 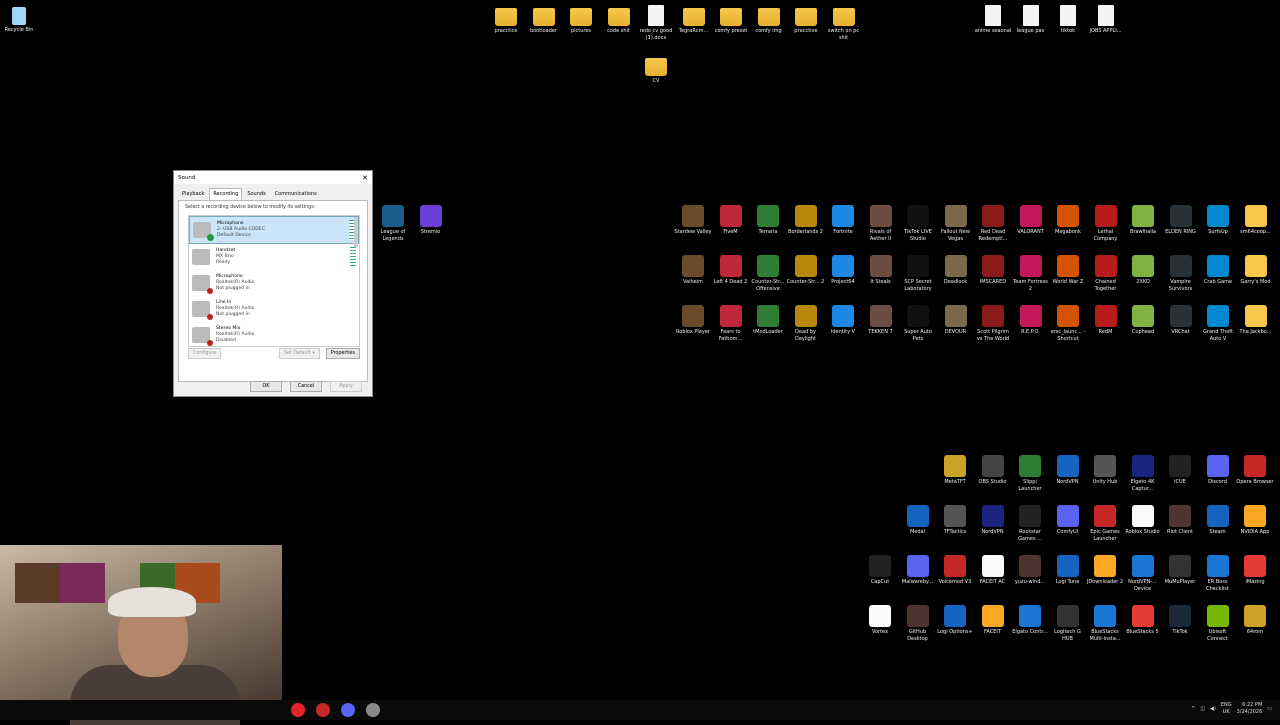 What do you see at coordinates (1105, 570) in the screenshot?
I see `desktop-shortcut: JDownloader 2` at bounding box center [1105, 570].